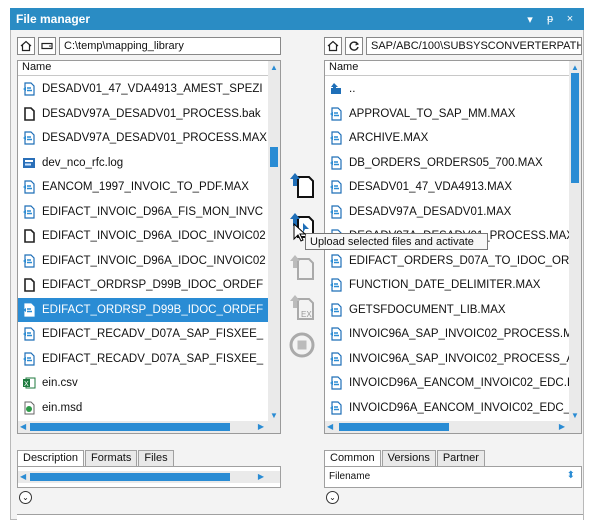 The height and width of the screenshot is (523, 590). I want to click on svg-text: EX, so click(306, 314).